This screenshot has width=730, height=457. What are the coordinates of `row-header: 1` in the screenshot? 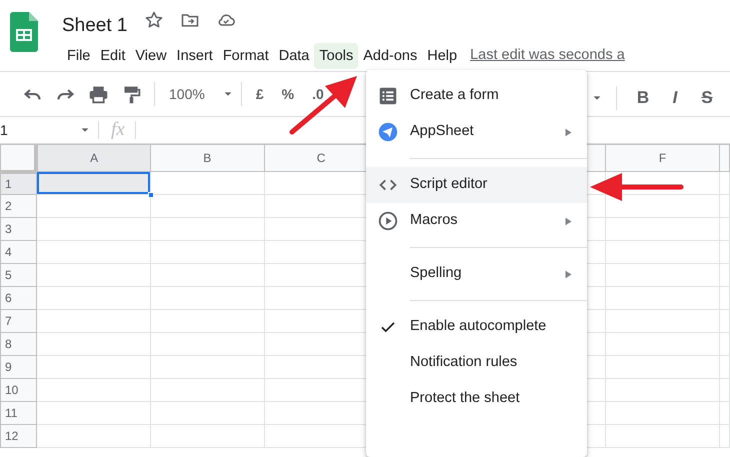 It's located at (8, 183).